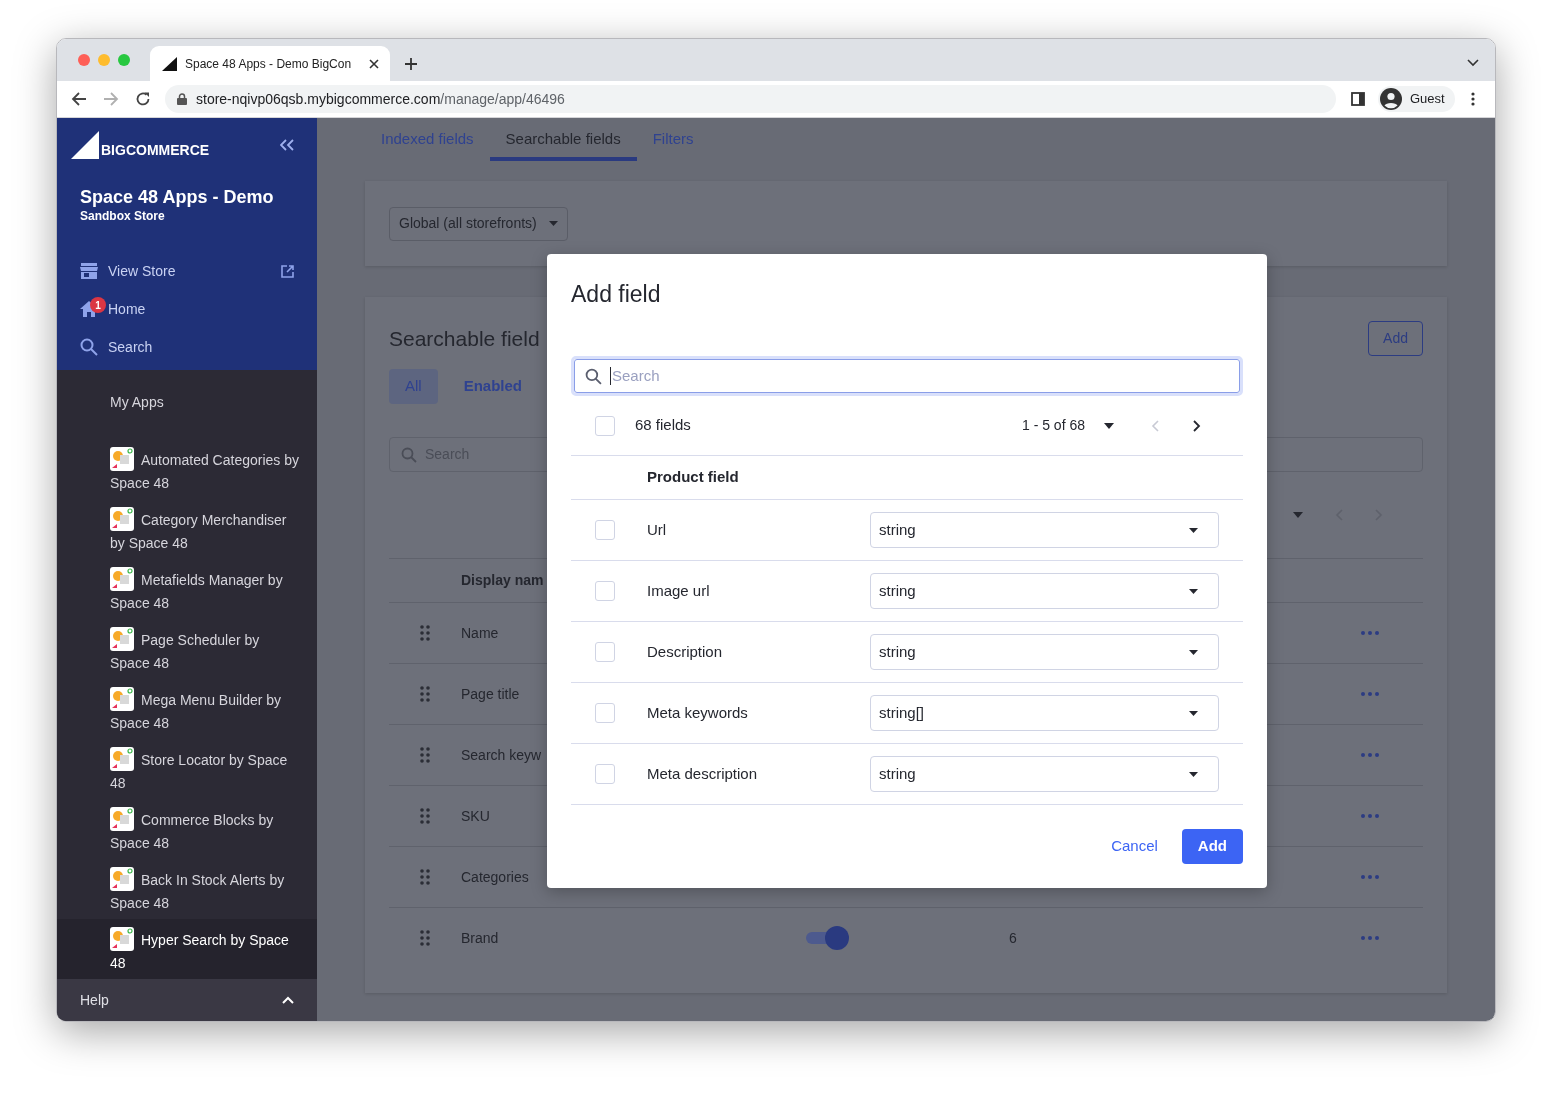  I want to click on collapse-icon, so click(287, 145).